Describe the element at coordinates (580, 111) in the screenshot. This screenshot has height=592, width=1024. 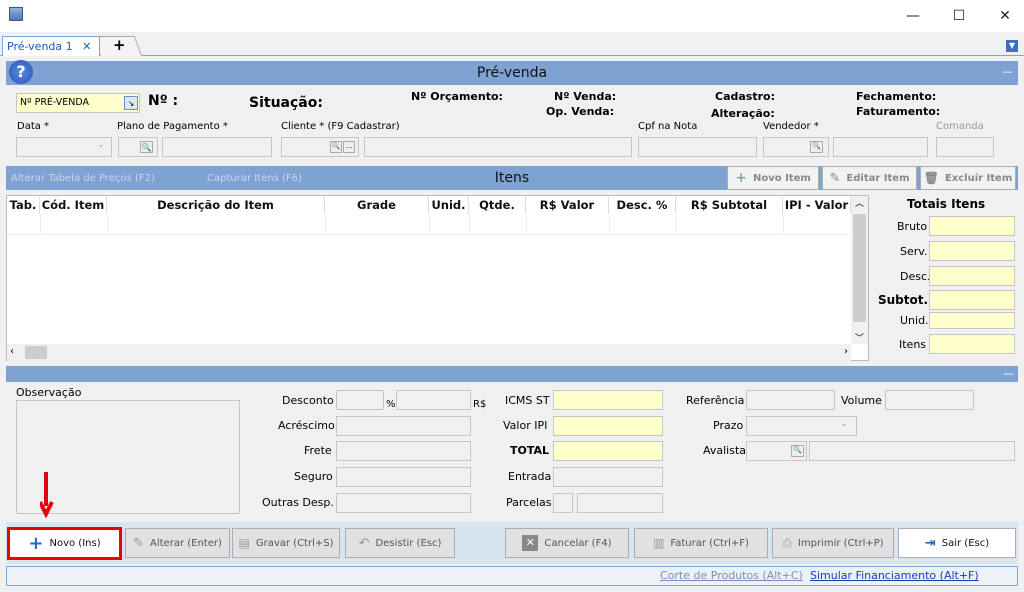
I see `op-venda-label: Op. Venda:` at that location.